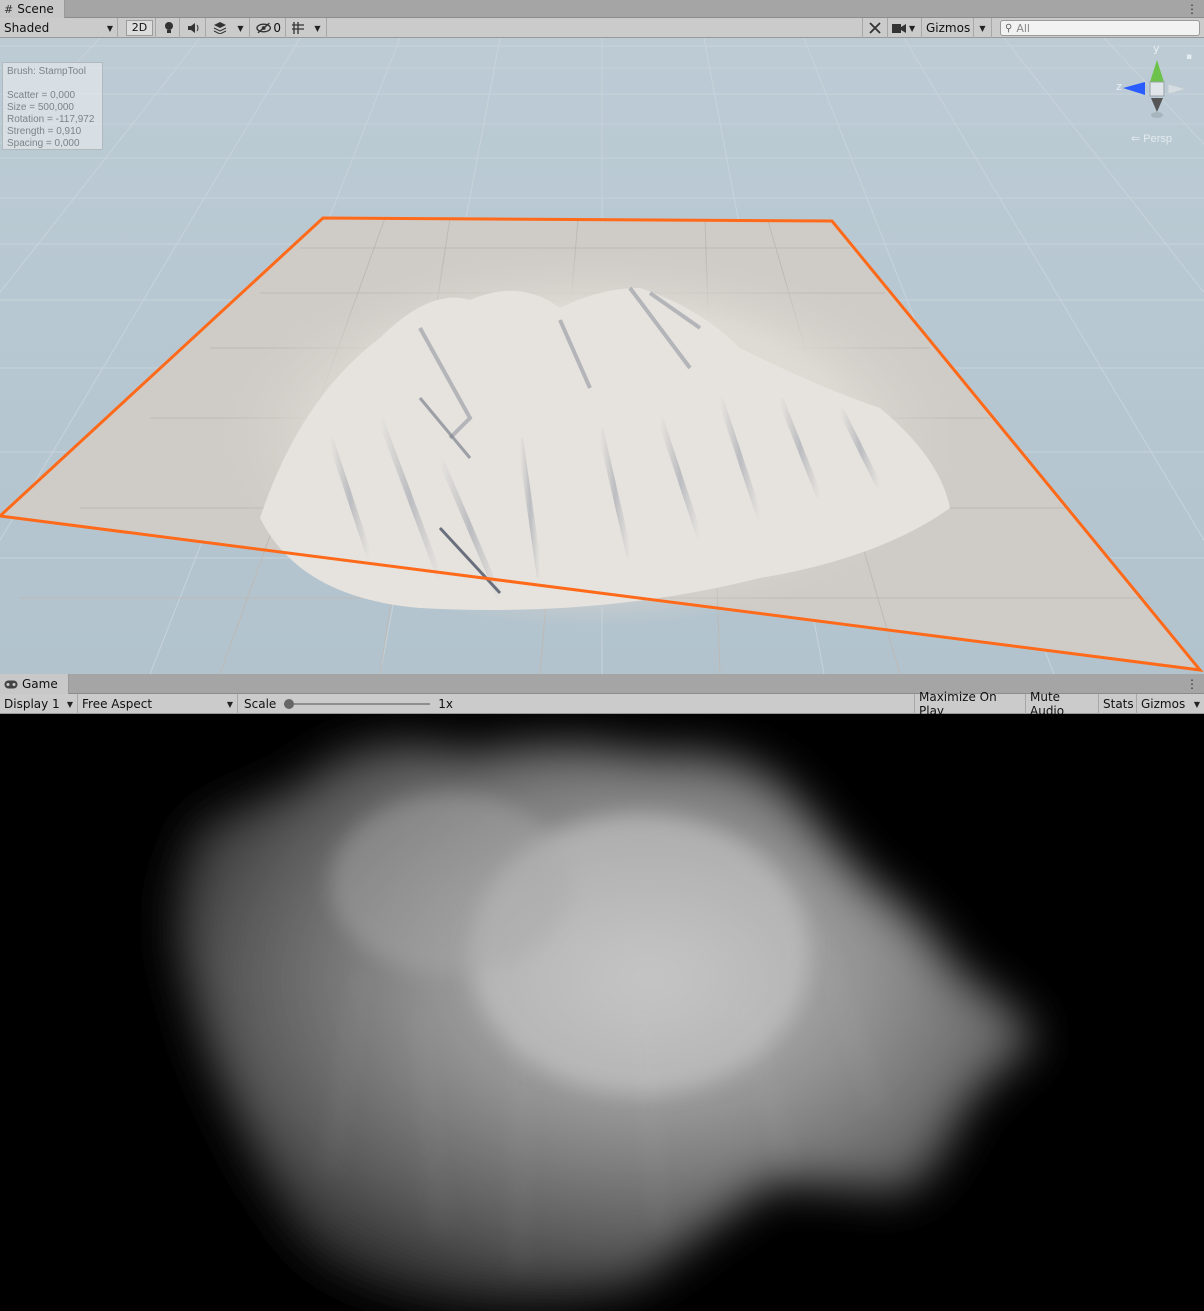 This screenshot has height=1311, width=1204. Describe the element at coordinates (51, 119) in the screenshot. I see `brush-rotation: Rotation = -117,972` at that location.